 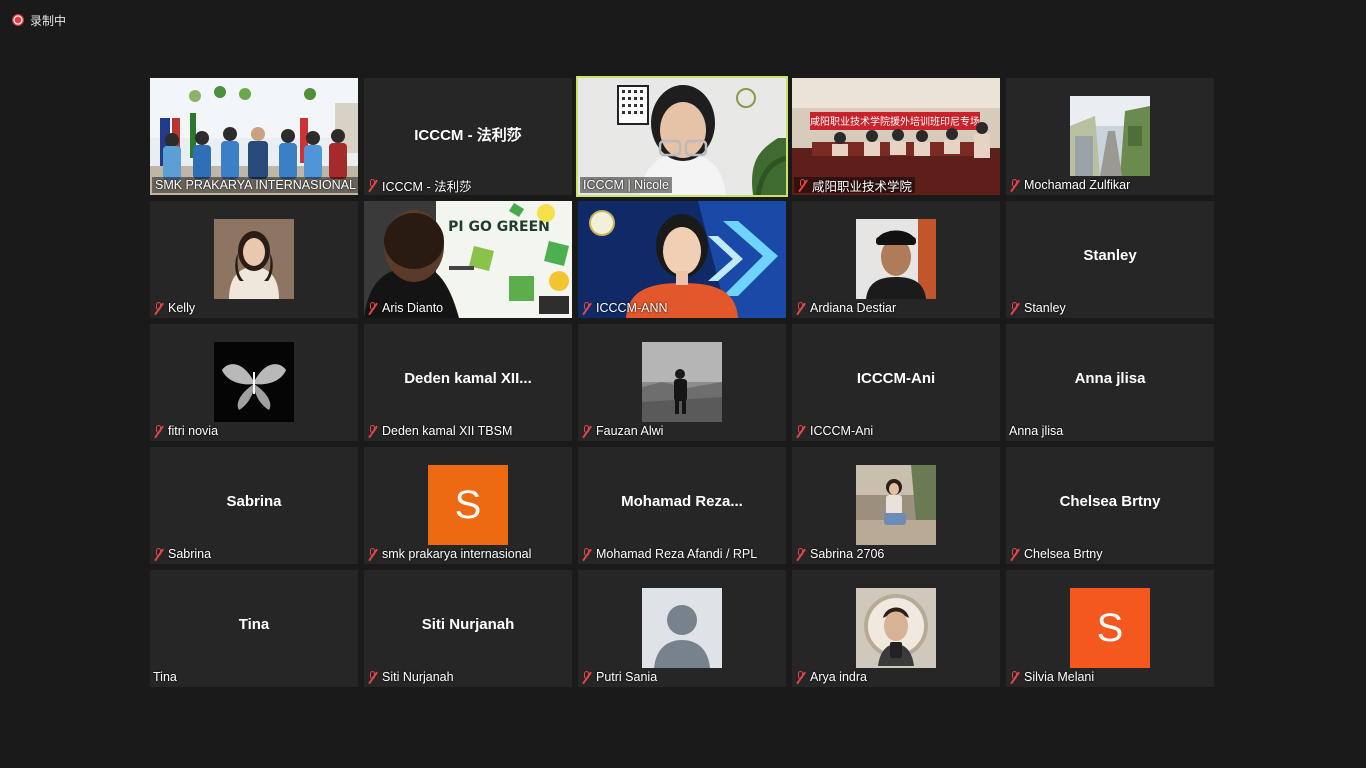 I want to click on participant-tile: fitri novia, so click(x=254, y=382).